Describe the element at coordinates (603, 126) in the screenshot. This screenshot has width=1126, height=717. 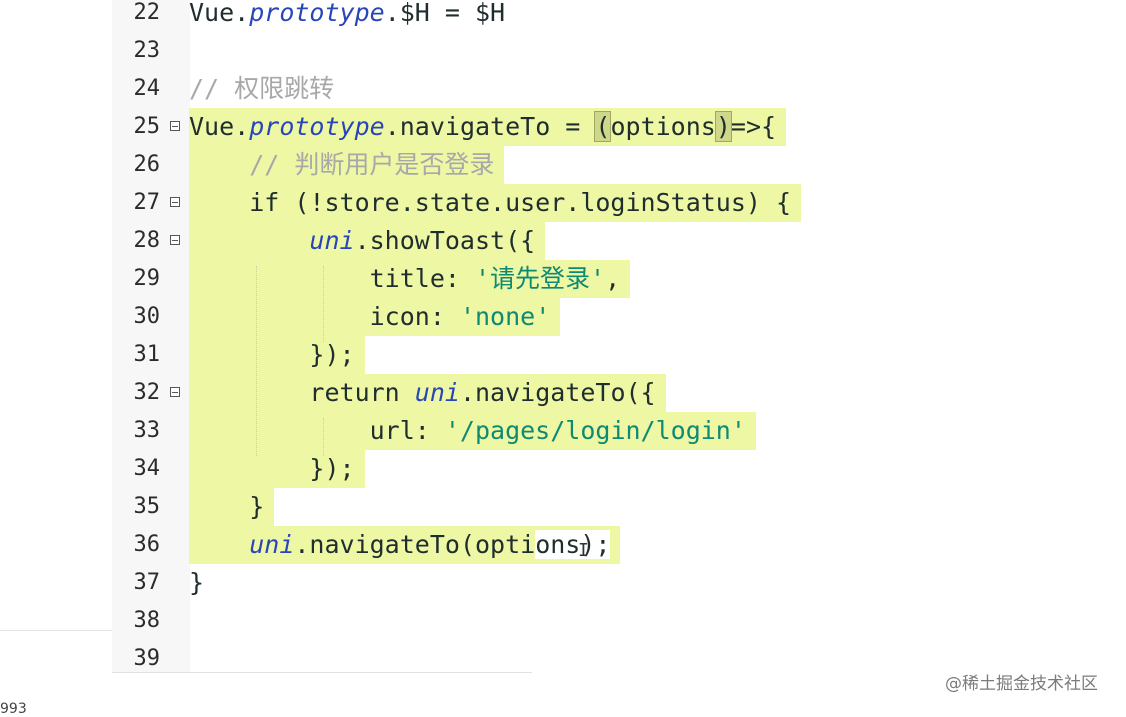
I see `code-token: (` at that location.